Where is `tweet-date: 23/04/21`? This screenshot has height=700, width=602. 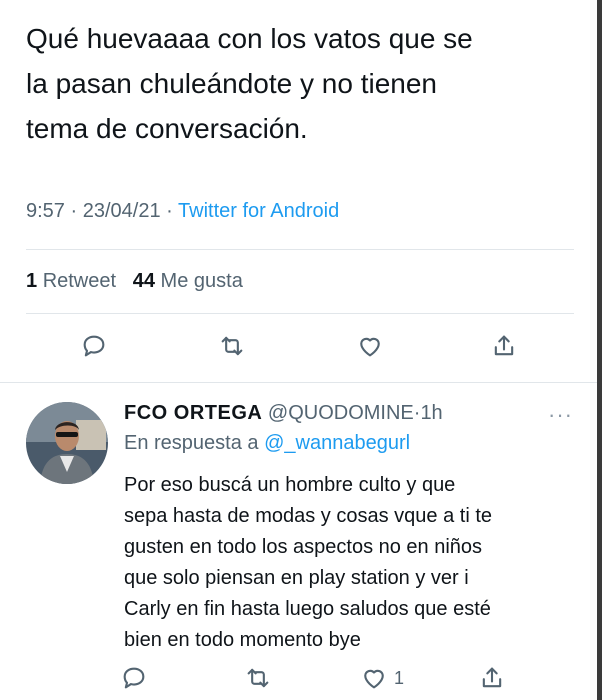
tweet-date: 23/04/21 is located at coordinates (121, 211).